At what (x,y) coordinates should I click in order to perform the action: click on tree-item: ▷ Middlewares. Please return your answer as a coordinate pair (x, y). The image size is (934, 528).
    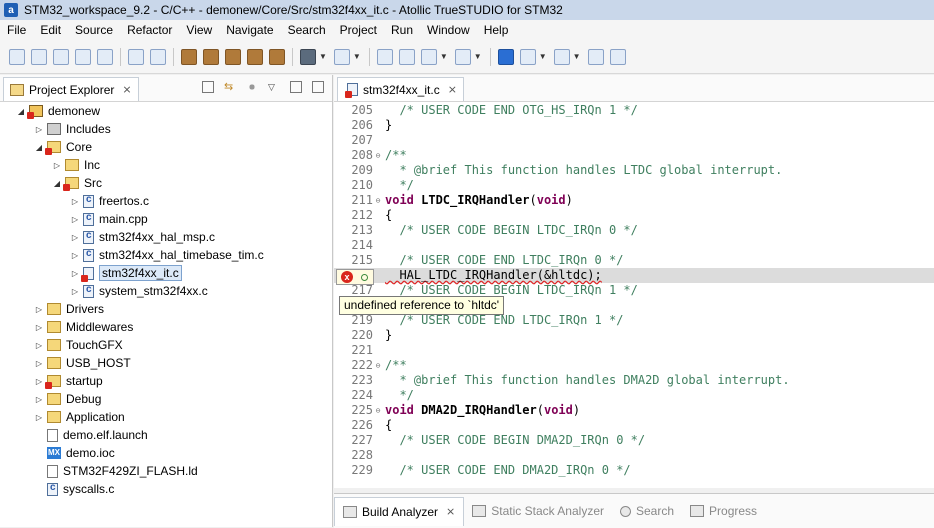
    Looking at the image, I should click on (166, 327).